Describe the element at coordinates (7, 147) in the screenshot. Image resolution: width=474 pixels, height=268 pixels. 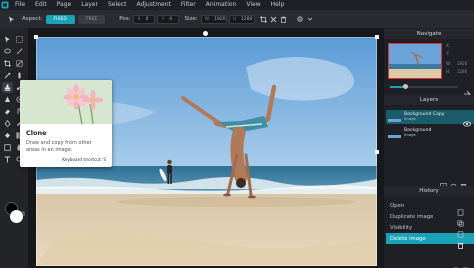
I see `shape-tool-icon` at that location.